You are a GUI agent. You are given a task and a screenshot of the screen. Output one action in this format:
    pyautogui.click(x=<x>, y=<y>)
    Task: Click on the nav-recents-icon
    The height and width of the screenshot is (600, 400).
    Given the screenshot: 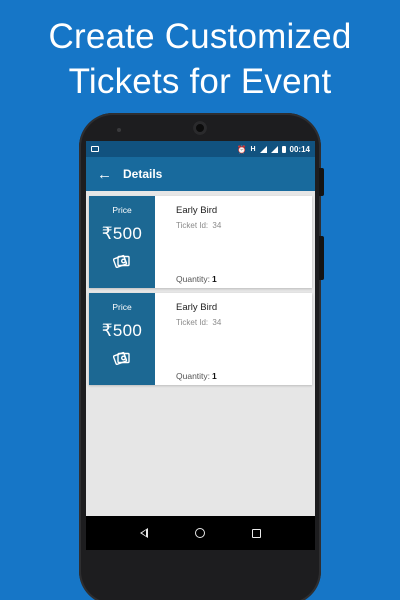 What is the action you would take?
    pyautogui.click(x=257, y=533)
    